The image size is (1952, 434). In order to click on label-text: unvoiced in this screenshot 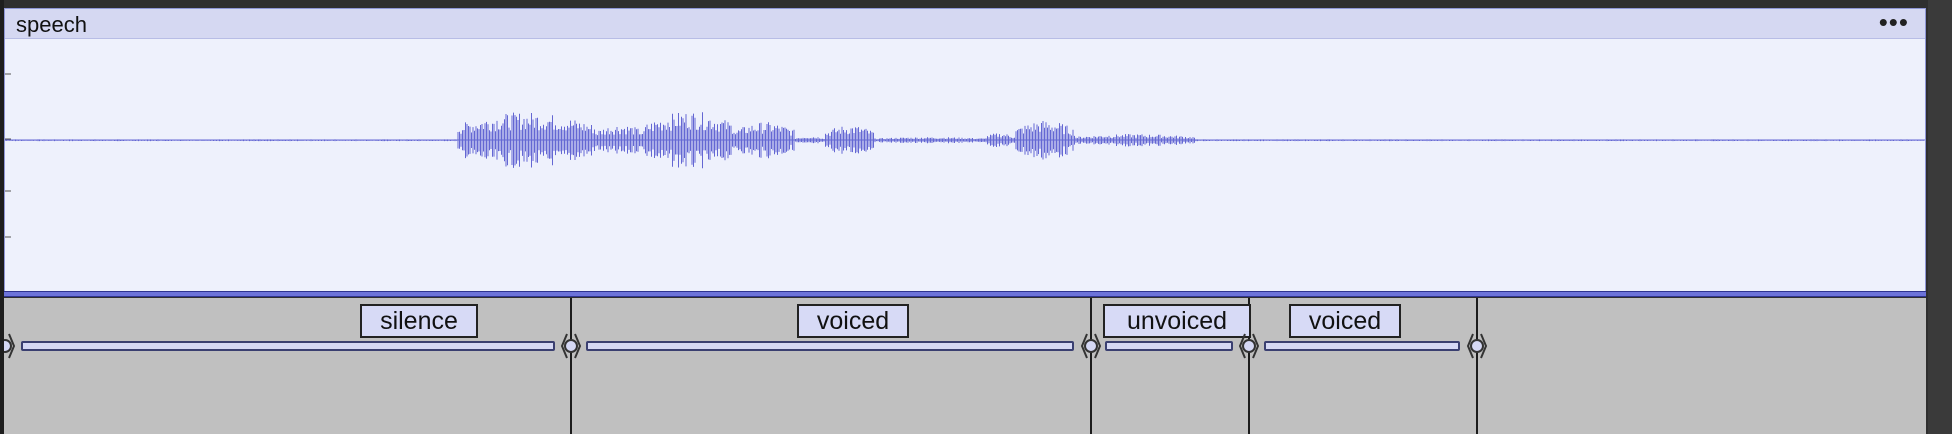, I will do `click(1177, 321)`.